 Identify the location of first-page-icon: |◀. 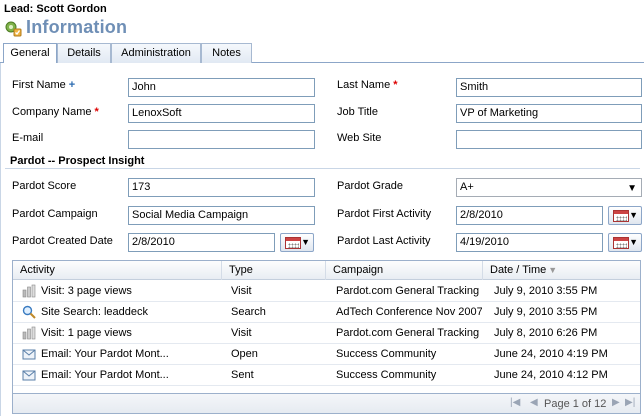
(515, 402).